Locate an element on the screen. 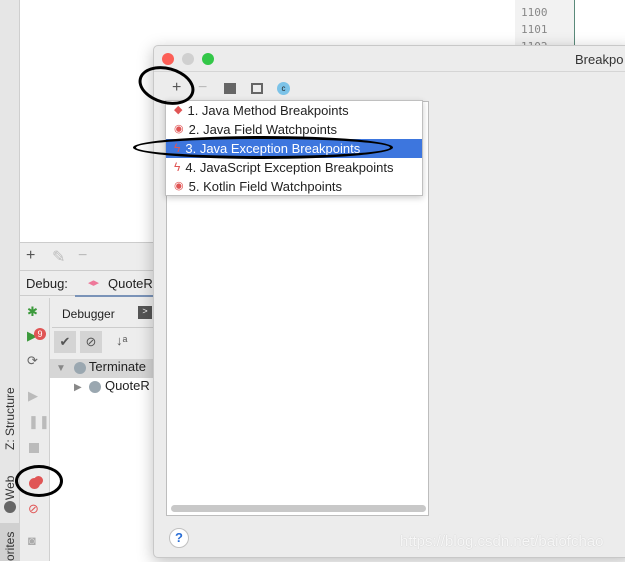  camera-icon: ◙ is located at coordinates (32, 540).